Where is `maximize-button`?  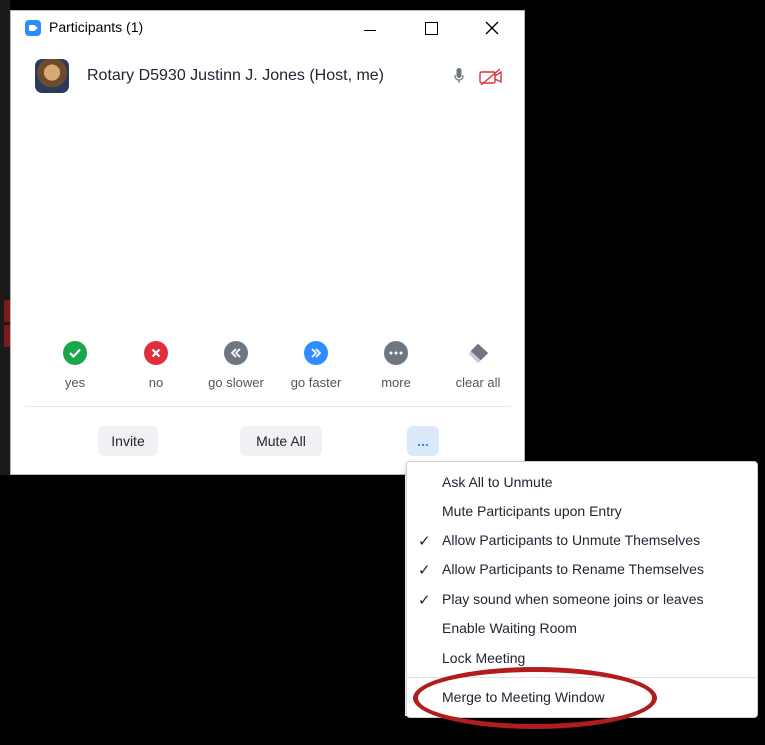 maximize-button is located at coordinates (431, 28).